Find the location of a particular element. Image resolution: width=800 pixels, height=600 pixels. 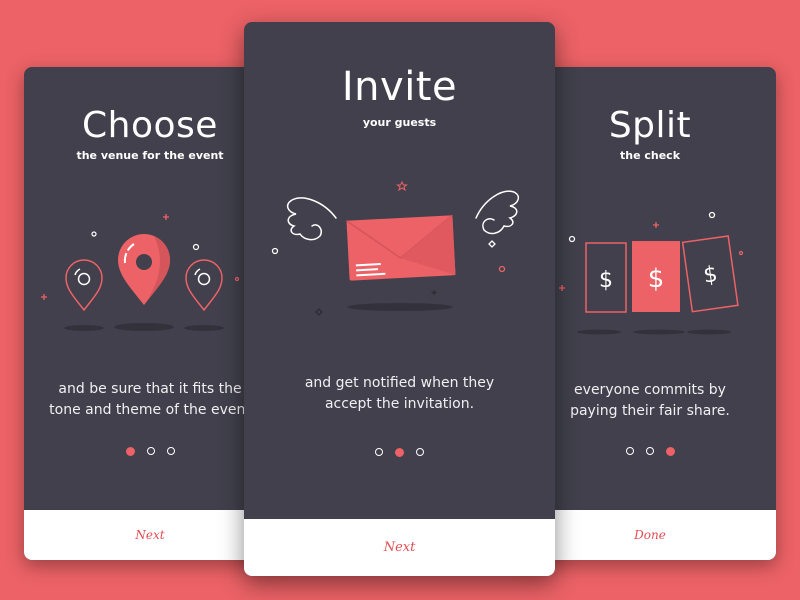

map-pins-illustration is located at coordinates (140, 272).